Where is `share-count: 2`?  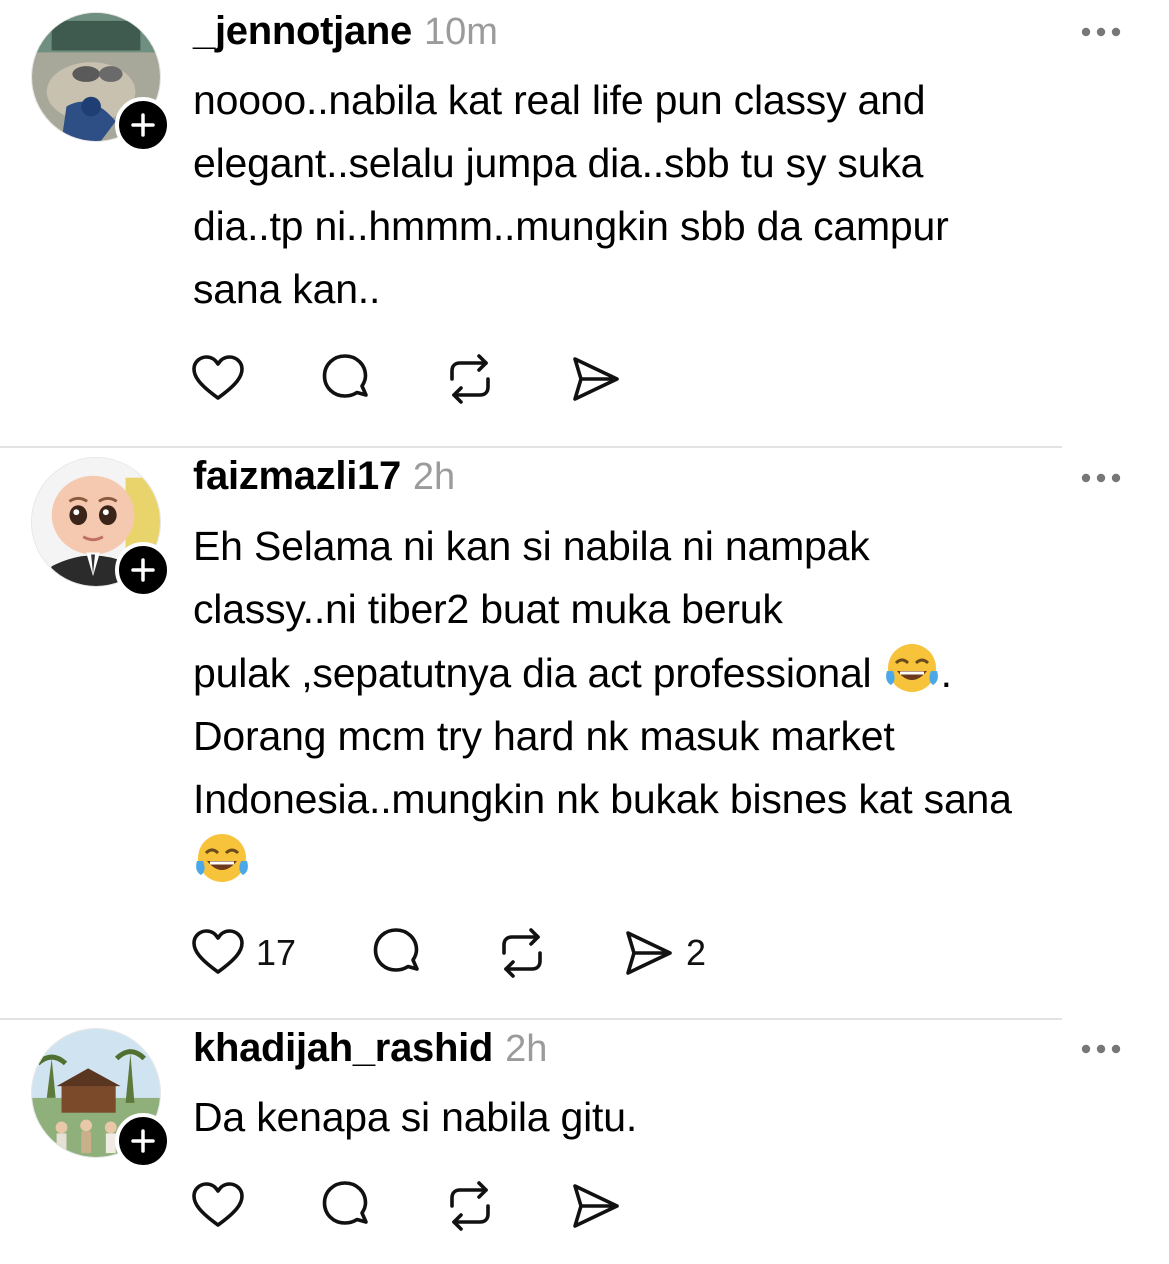 share-count: 2 is located at coordinates (696, 952).